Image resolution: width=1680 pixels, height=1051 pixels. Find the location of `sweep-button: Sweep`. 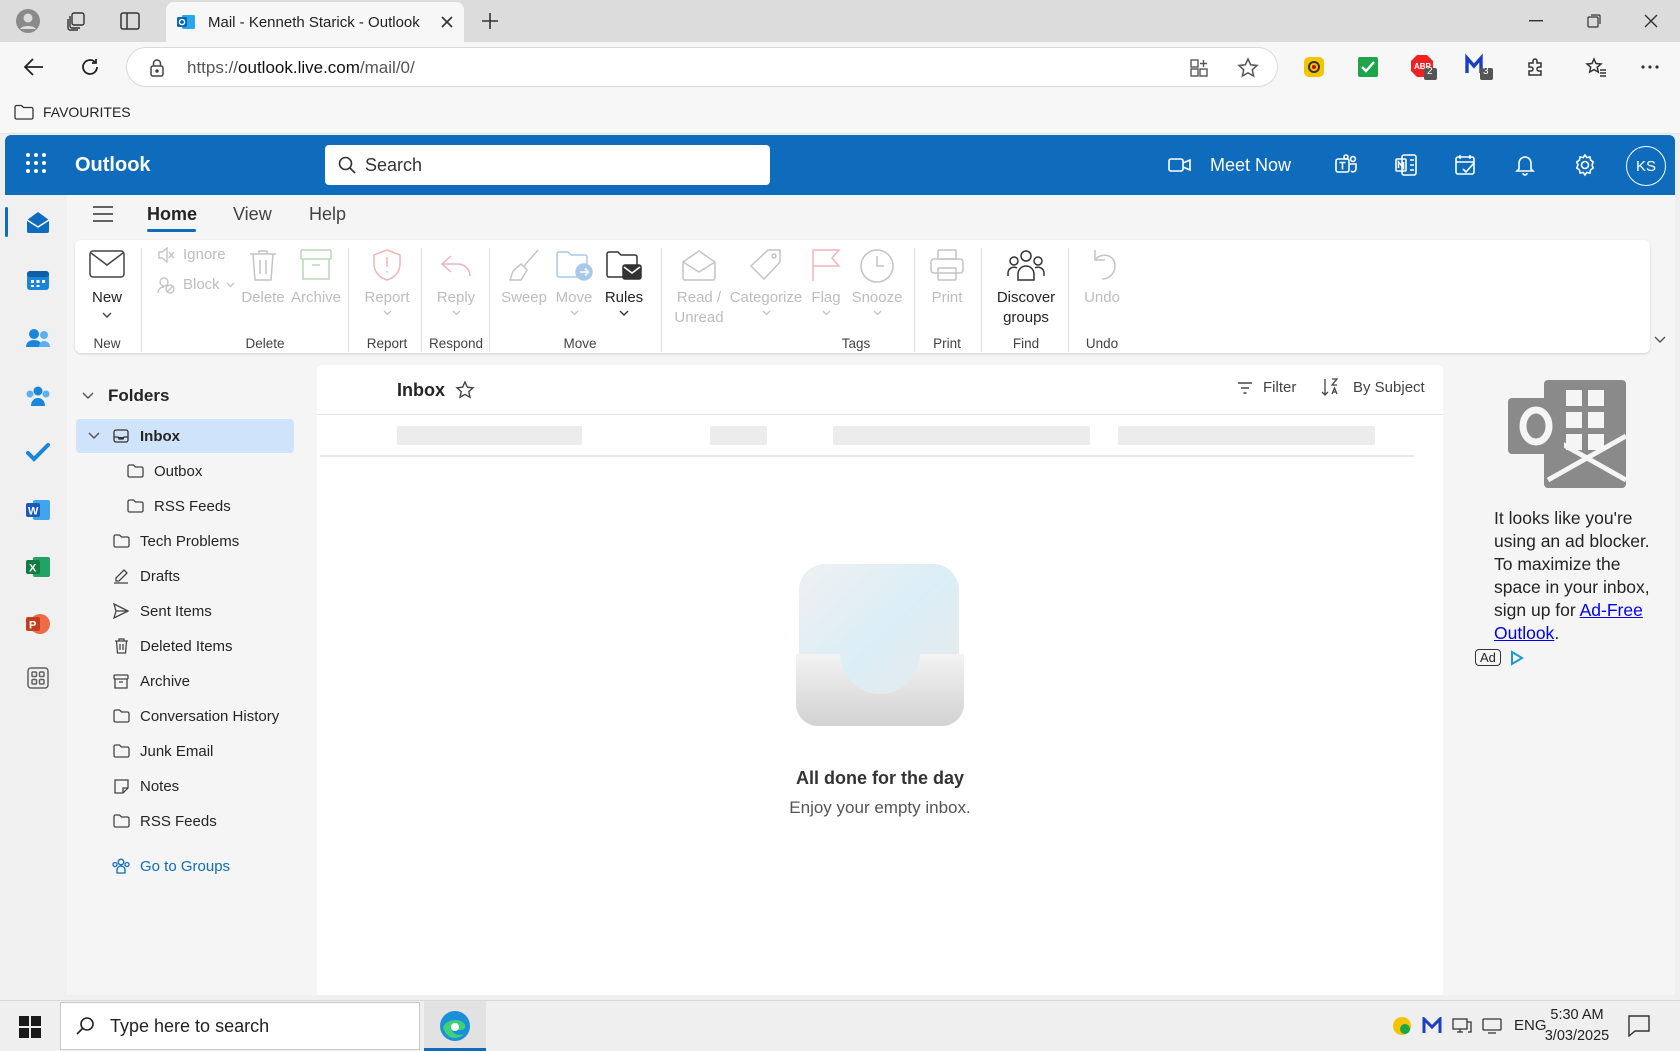

sweep-button: Sweep is located at coordinates (524, 278).